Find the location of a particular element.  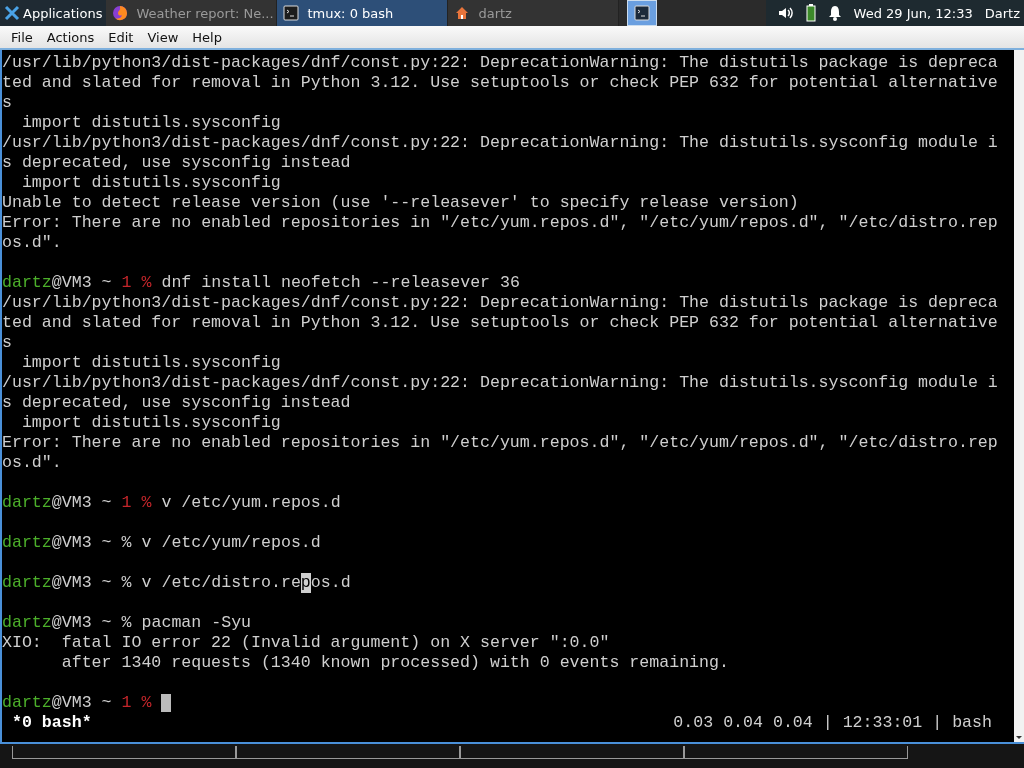

tmux-window-tab: *0 bash* is located at coordinates (52, 723).